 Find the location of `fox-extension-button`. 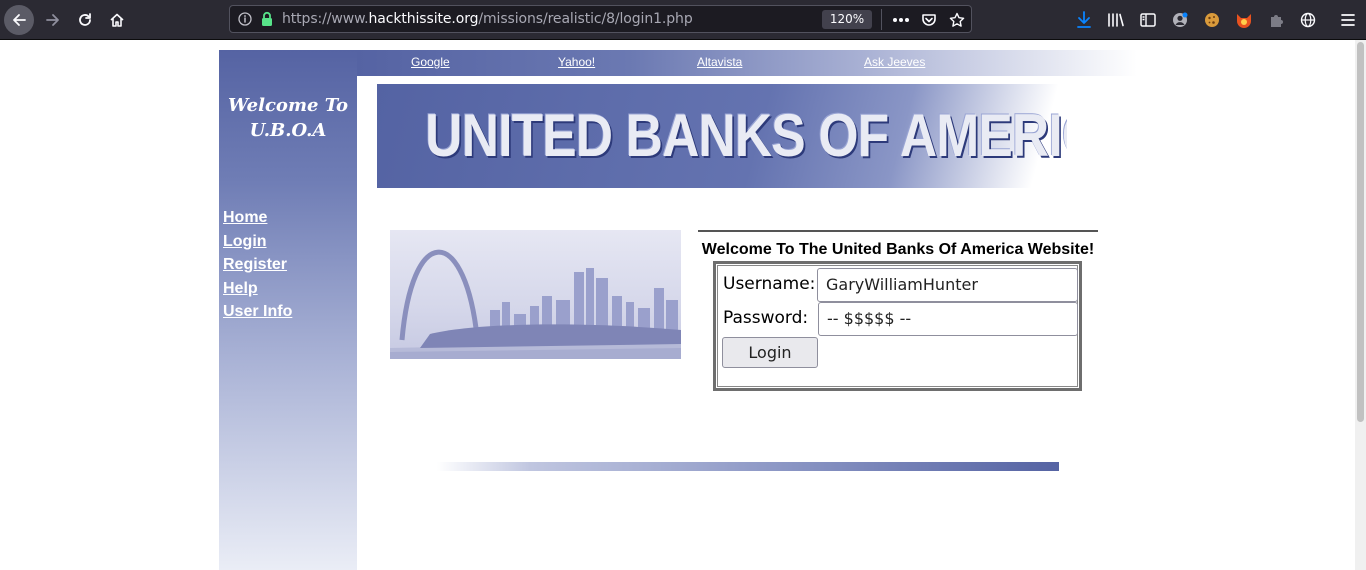

fox-extension-button is located at coordinates (1244, 20).